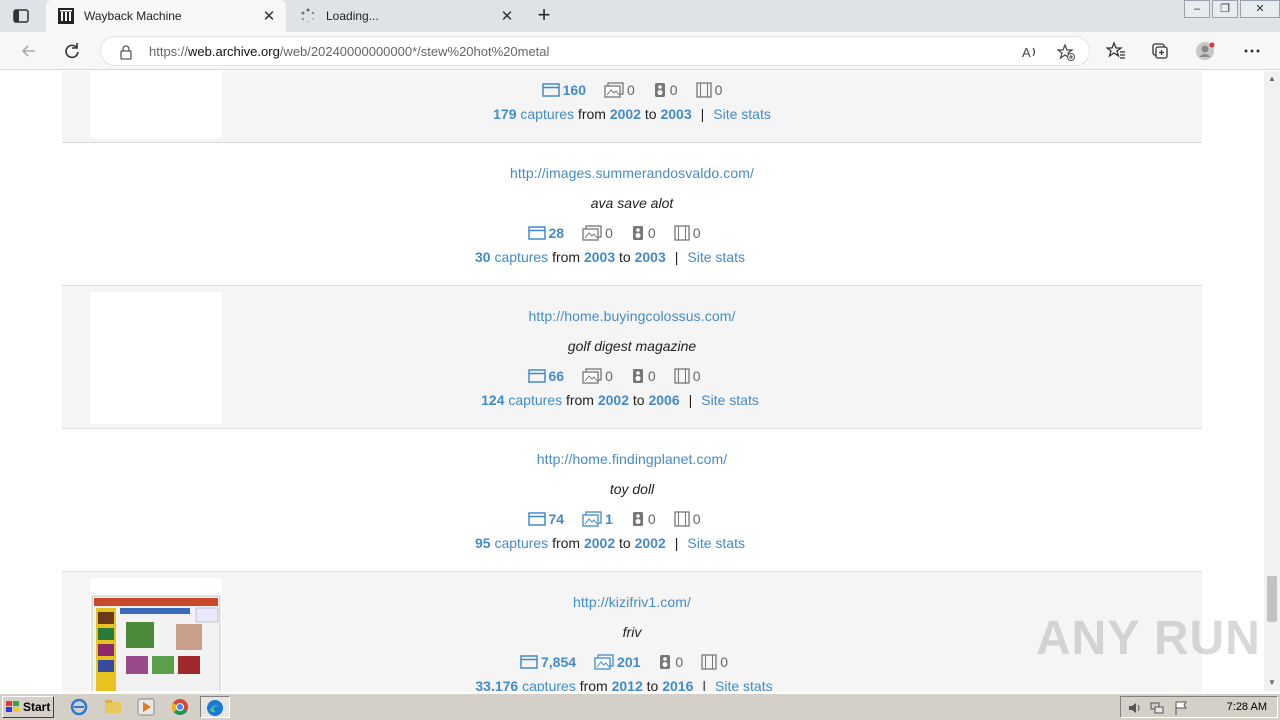  Describe the element at coordinates (619, 90) in the screenshot. I see `images-stat: 0` at that location.